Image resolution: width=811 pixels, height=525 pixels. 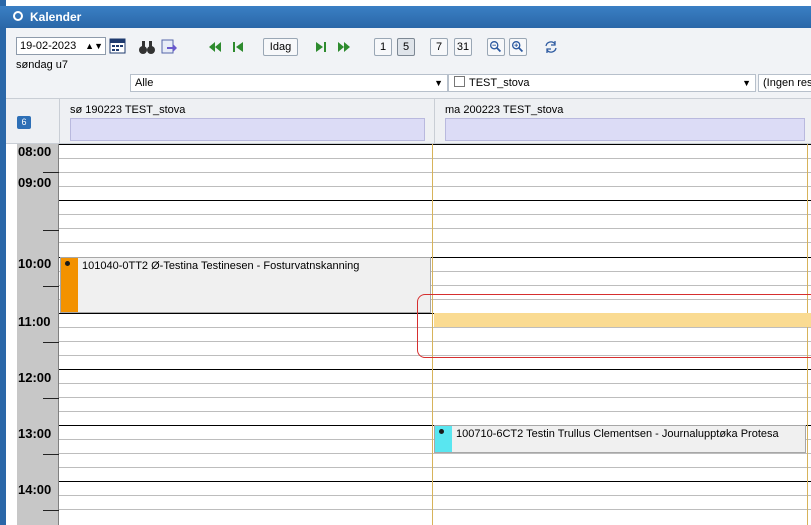 What do you see at coordinates (117, 45) in the screenshot?
I see `calendar-picker-icon` at bounding box center [117, 45].